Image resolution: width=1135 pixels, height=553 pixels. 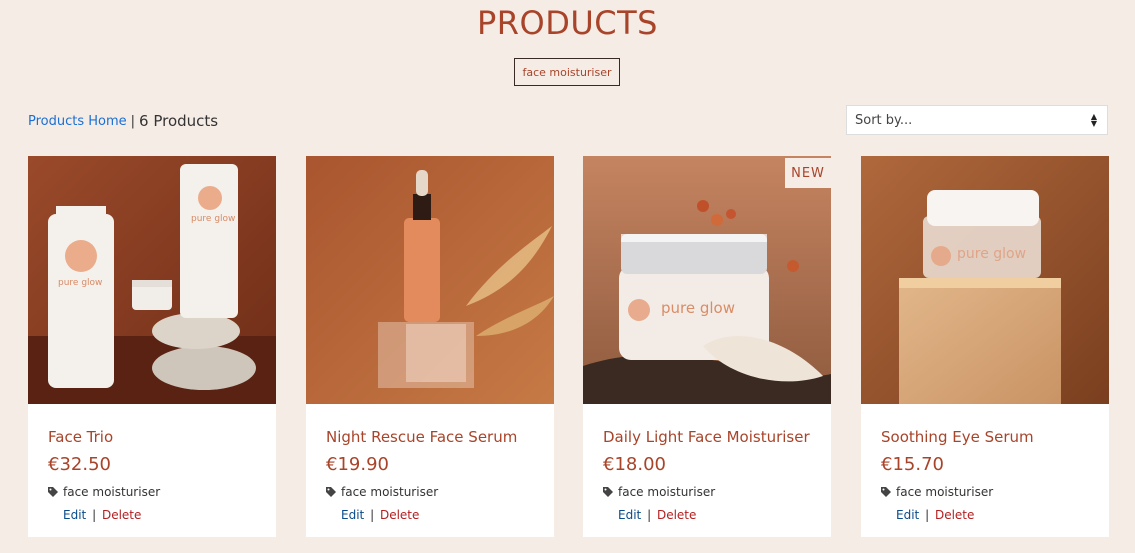 What do you see at coordinates (430, 280) in the screenshot?
I see `product-image` at bounding box center [430, 280].